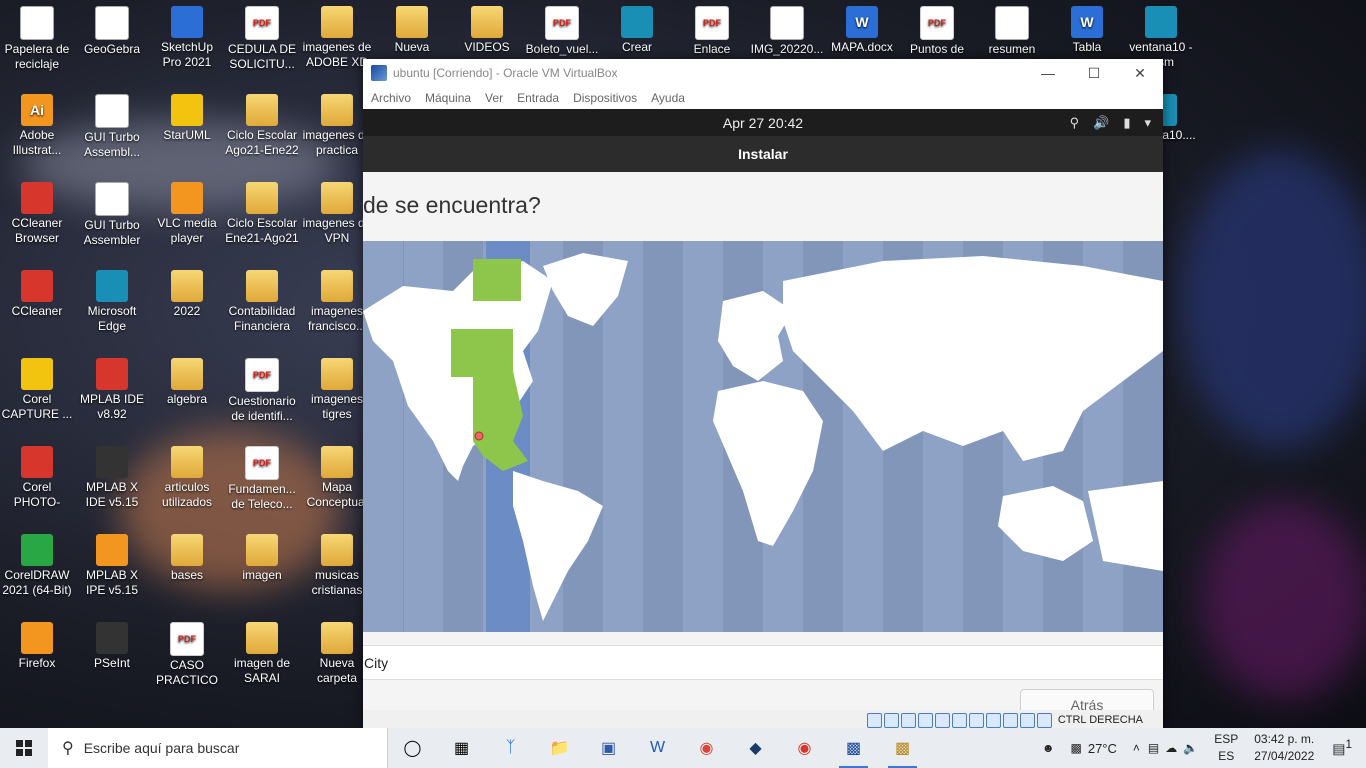 The width and height of the screenshot is (1366, 768). I want to click on weather-temp: 27°C, so click(1102, 748).